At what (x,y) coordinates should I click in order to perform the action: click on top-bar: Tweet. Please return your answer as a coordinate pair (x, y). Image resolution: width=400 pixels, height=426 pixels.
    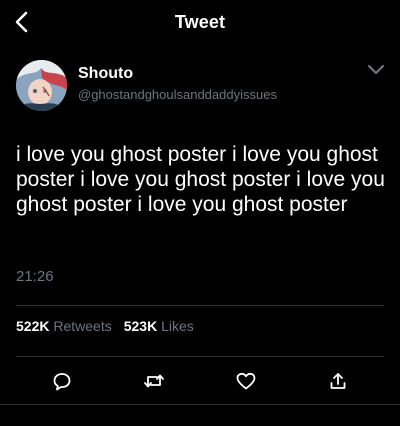
    Looking at the image, I should click on (200, 23).